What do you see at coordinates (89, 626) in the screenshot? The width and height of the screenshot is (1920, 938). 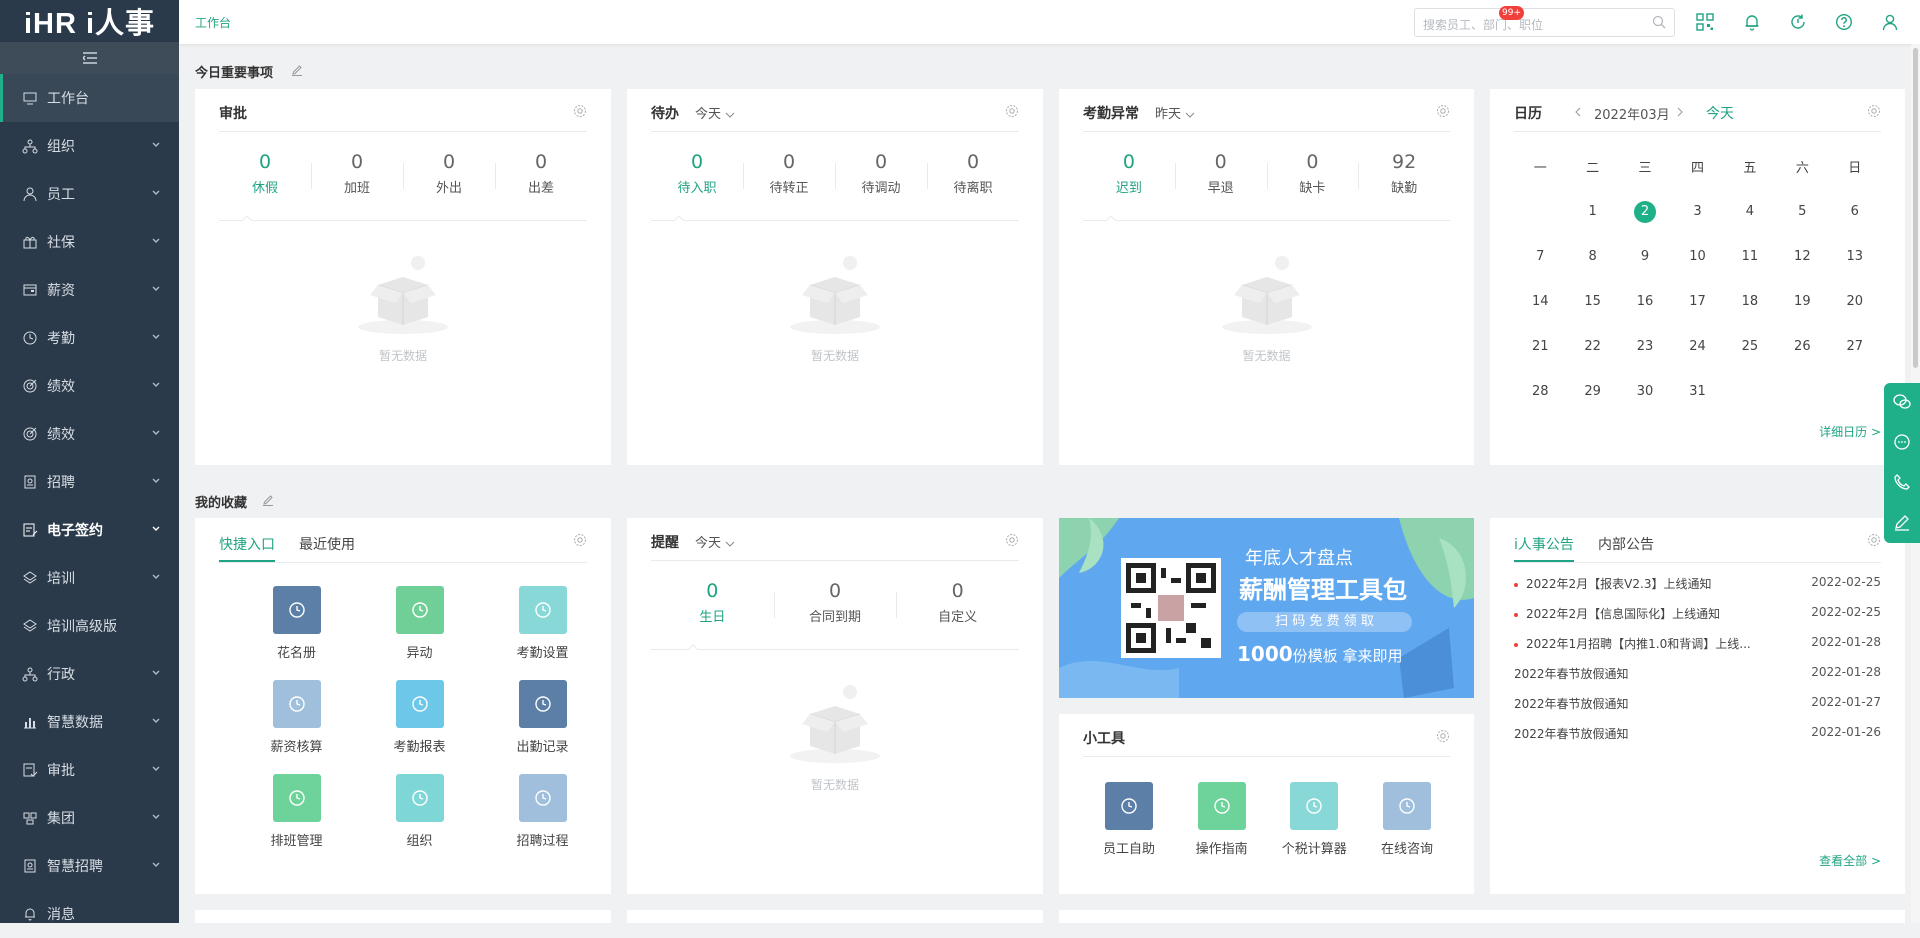 I see `sidebar-item: 培训高级版` at bounding box center [89, 626].